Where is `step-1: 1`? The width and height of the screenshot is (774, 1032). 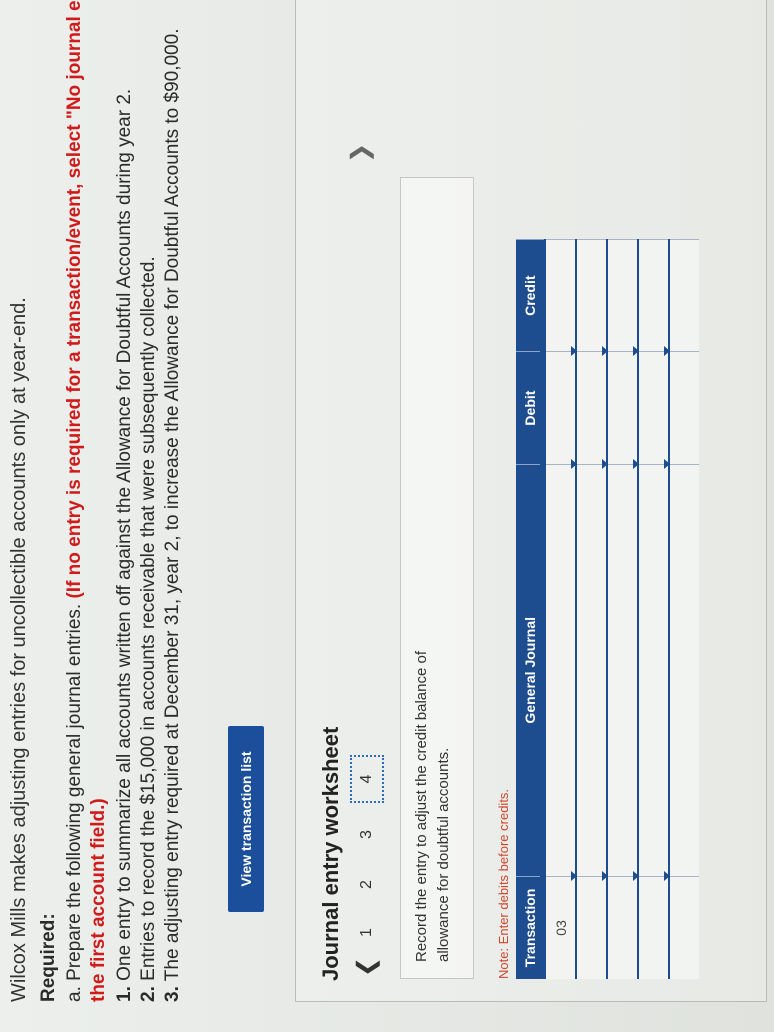 step-1: 1 is located at coordinates (367, 932).